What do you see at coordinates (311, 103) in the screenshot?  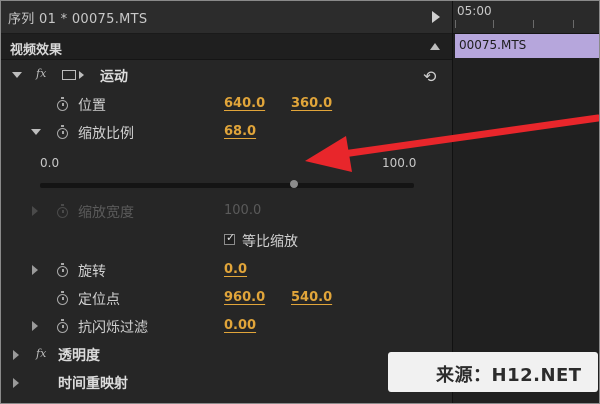 I see `position-y-value: 360.0` at bounding box center [311, 103].